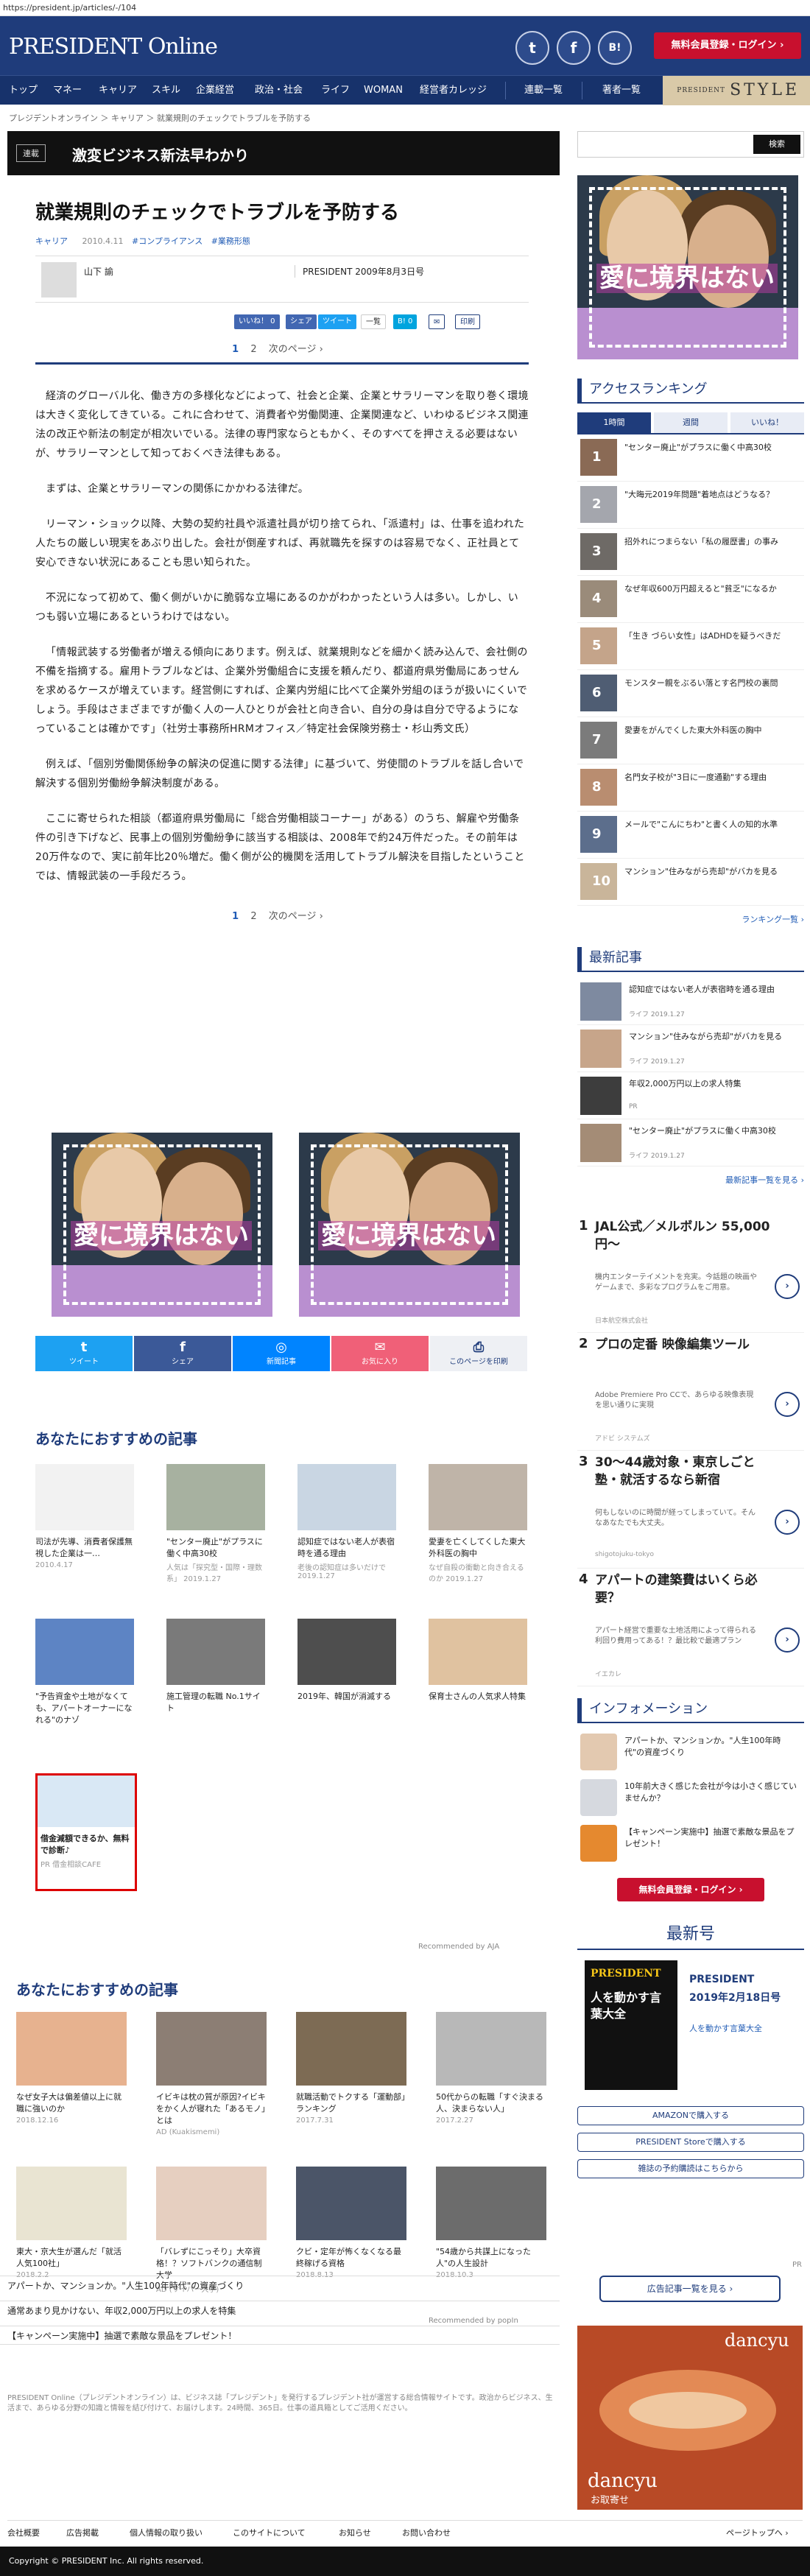 Image resolution: width=810 pixels, height=2576 pixels. I want to click on site-logo: PRESIDENT Online, so click(113, 45).